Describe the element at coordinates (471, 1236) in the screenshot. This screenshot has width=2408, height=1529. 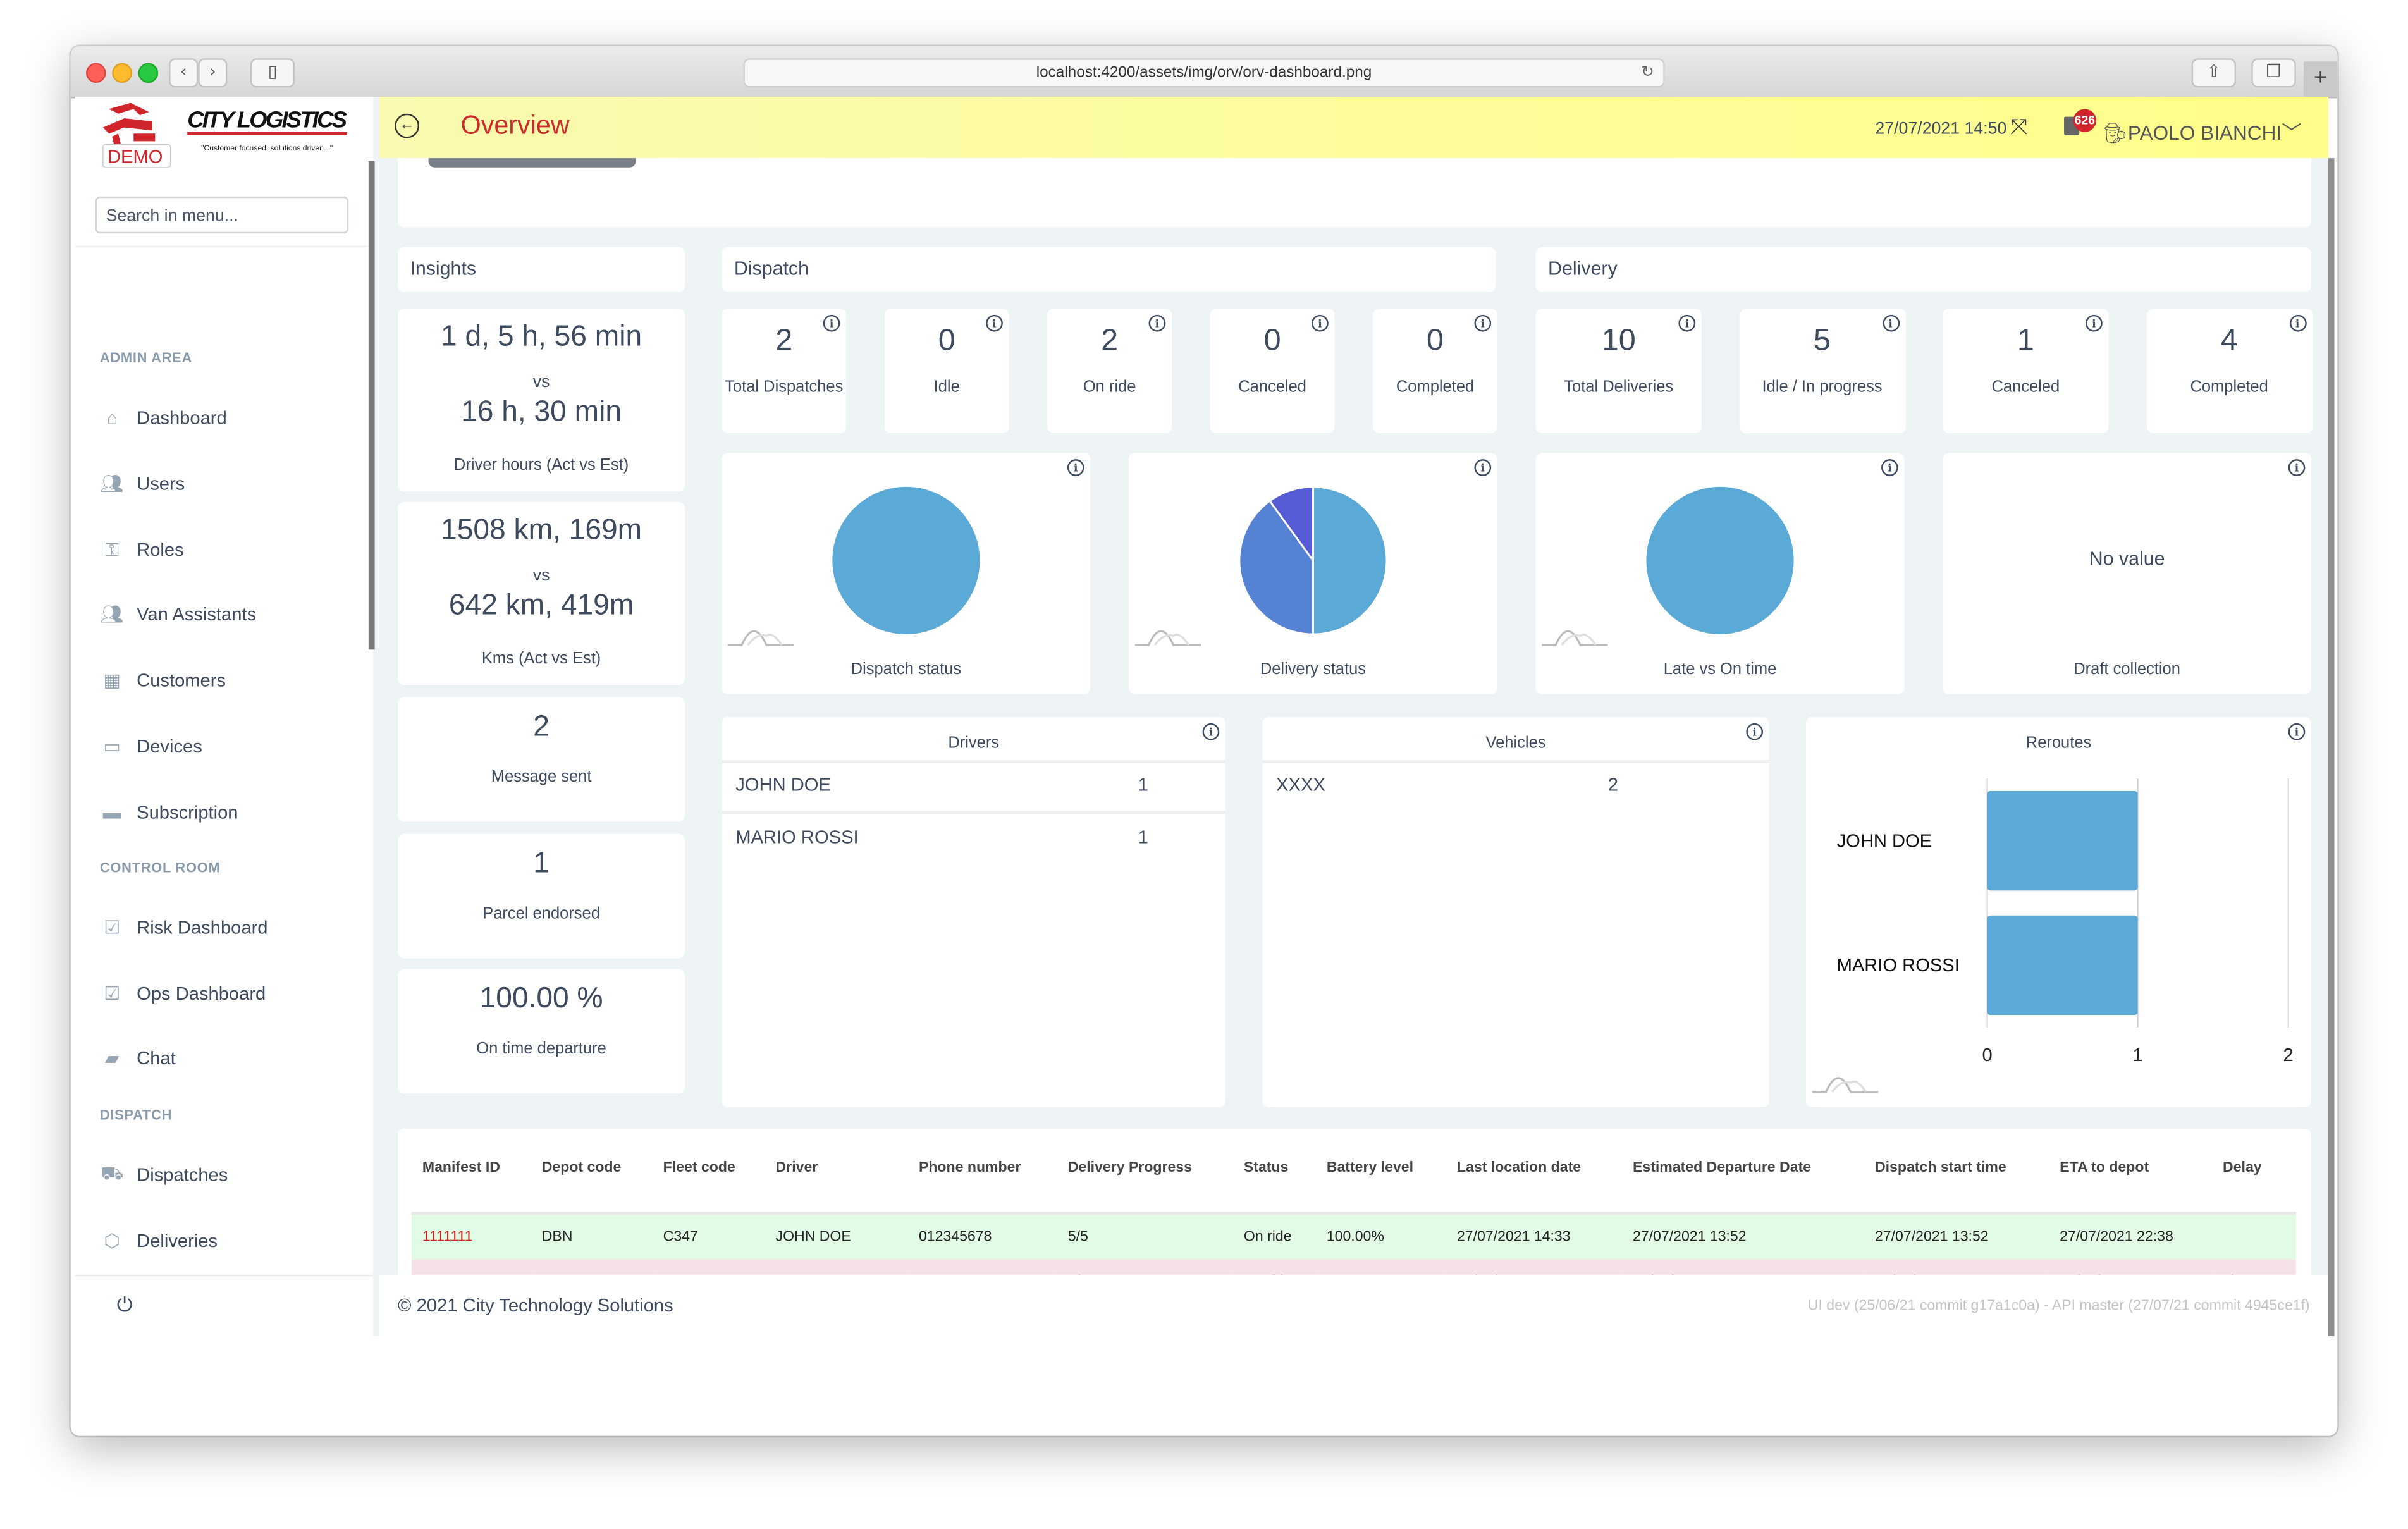
I see `manifest-id-link: 1111111` at that location.